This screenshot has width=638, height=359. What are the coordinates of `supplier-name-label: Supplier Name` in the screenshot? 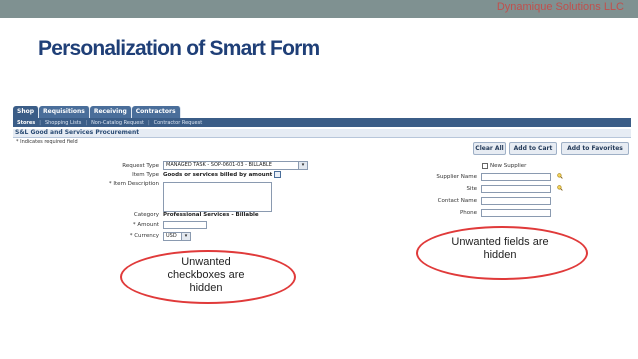 It's located at (456, 177).